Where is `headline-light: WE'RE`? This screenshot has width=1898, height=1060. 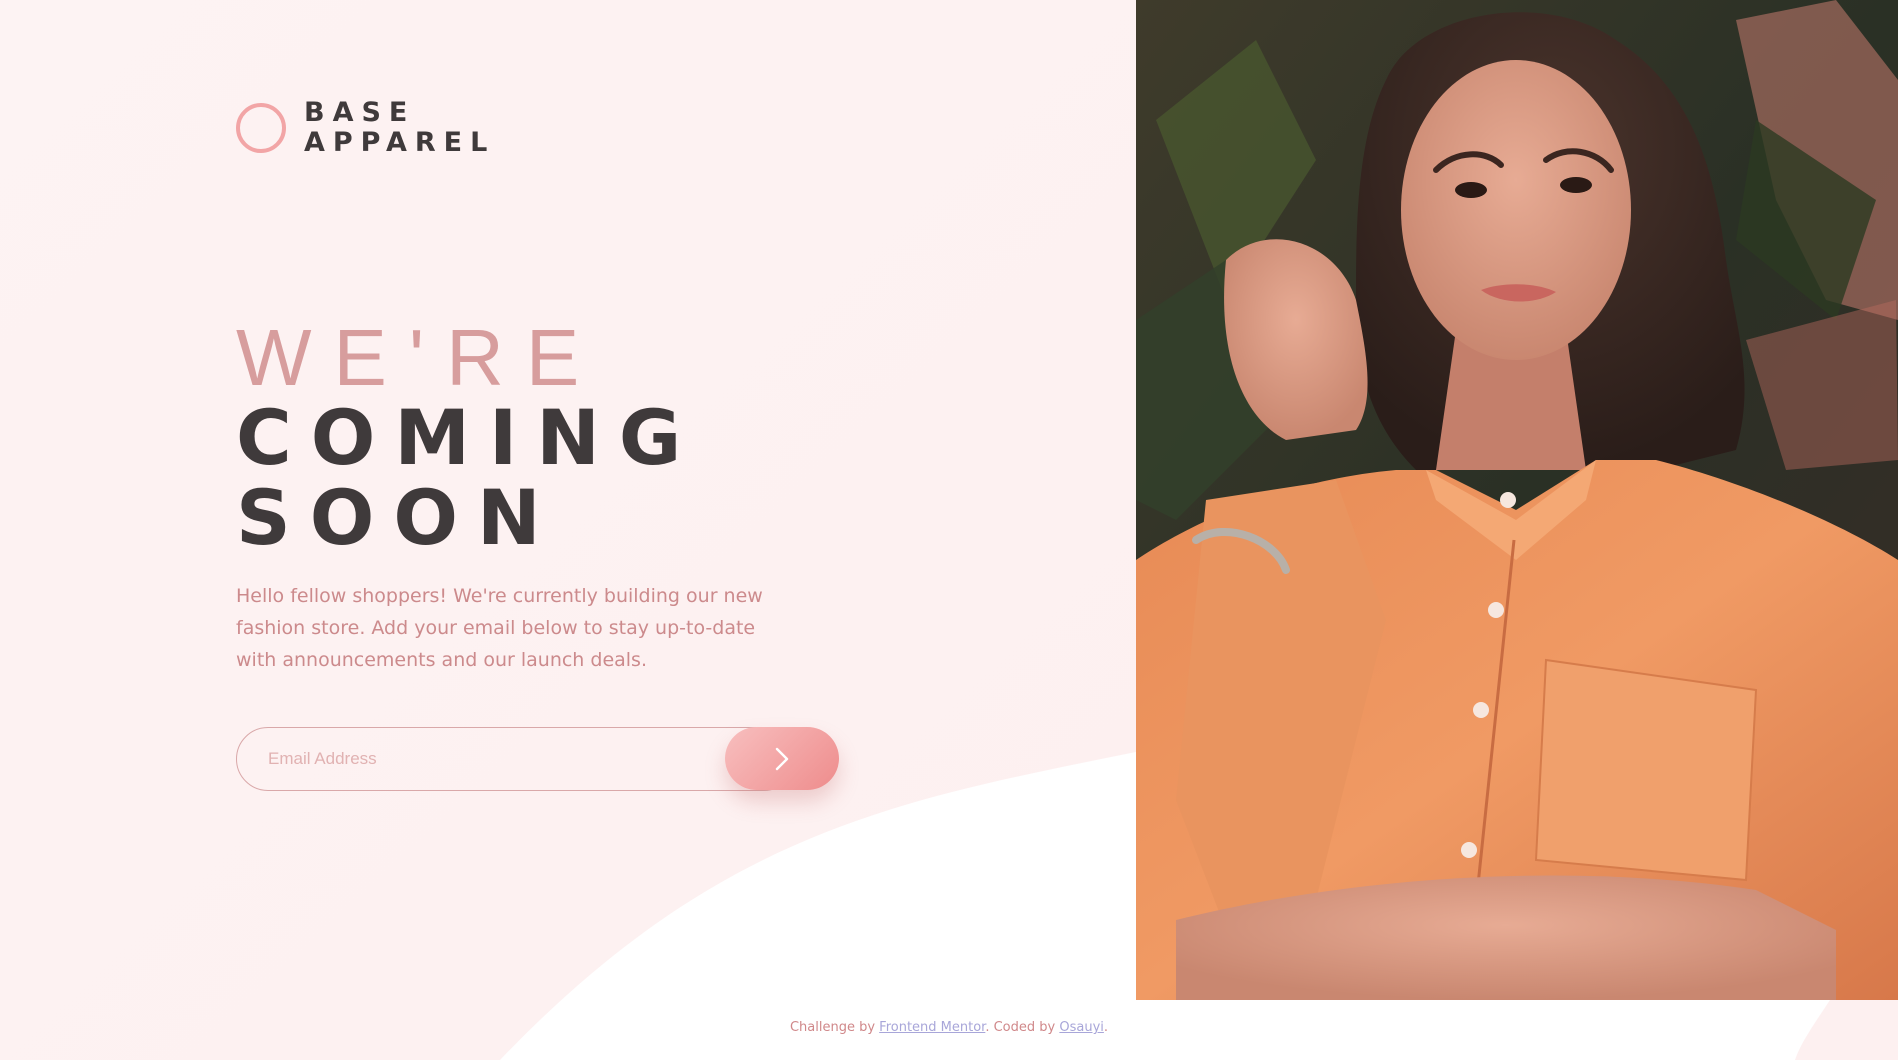
headline-light: WE'RE is located at coordinates (419, 357).